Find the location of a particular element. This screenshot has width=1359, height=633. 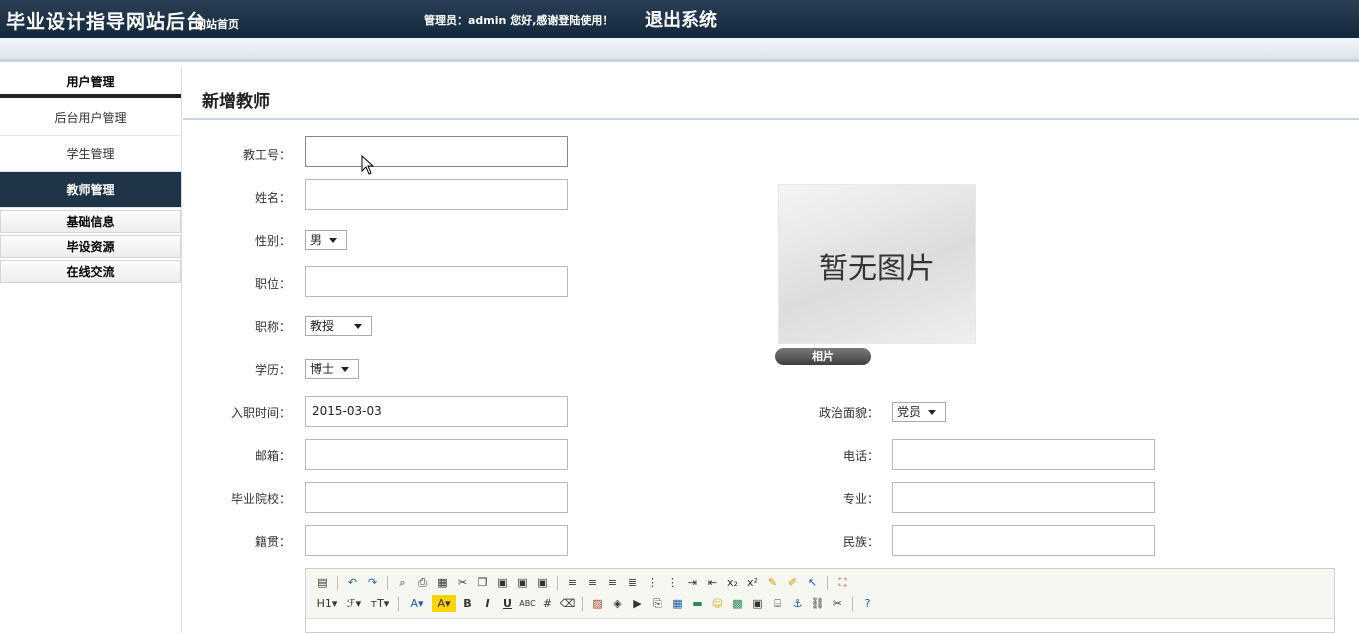

title-label: 职称： is located at coordinates (272, 327).